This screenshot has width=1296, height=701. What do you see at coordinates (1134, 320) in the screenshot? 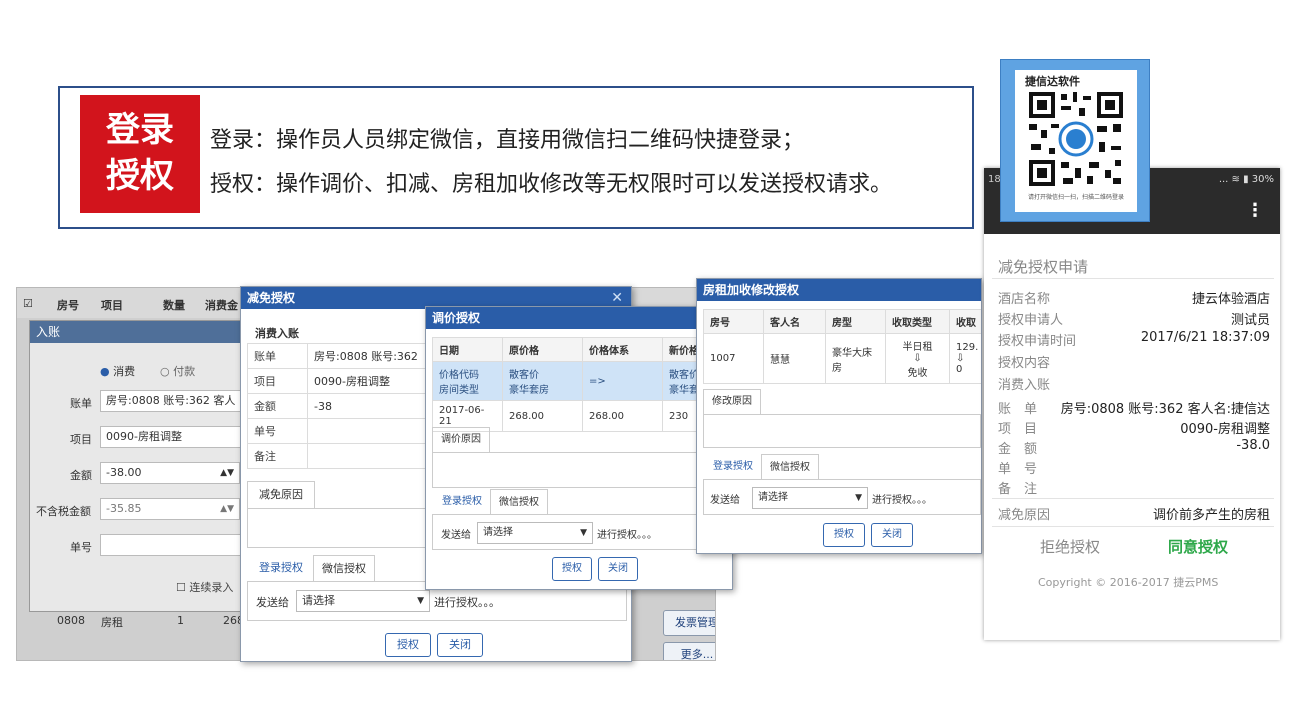
I see `phone-row-applicant: 授权申请人 测试员` at bounding box center [1134, 320].